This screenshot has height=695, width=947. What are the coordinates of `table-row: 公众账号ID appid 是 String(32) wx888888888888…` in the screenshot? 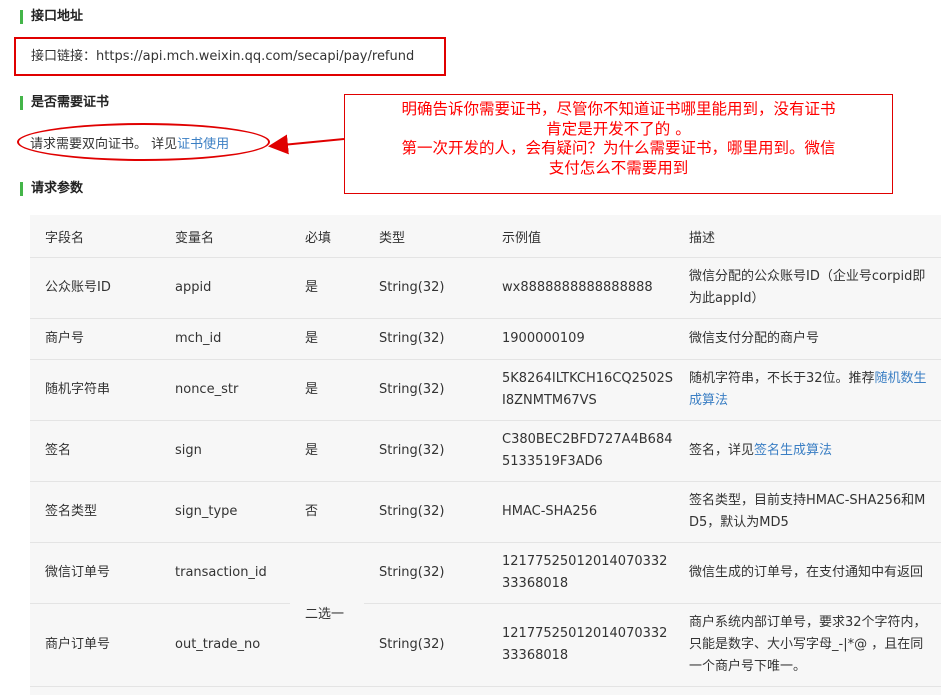 It's located at (485, 288).